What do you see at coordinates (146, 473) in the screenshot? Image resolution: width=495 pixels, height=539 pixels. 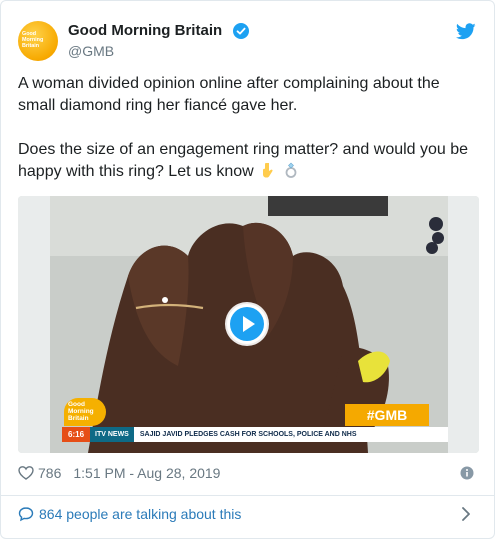 I see `tweet-timestamp: 1:51 PM - Aug 28, 2019` at bounding box center [146, 473].